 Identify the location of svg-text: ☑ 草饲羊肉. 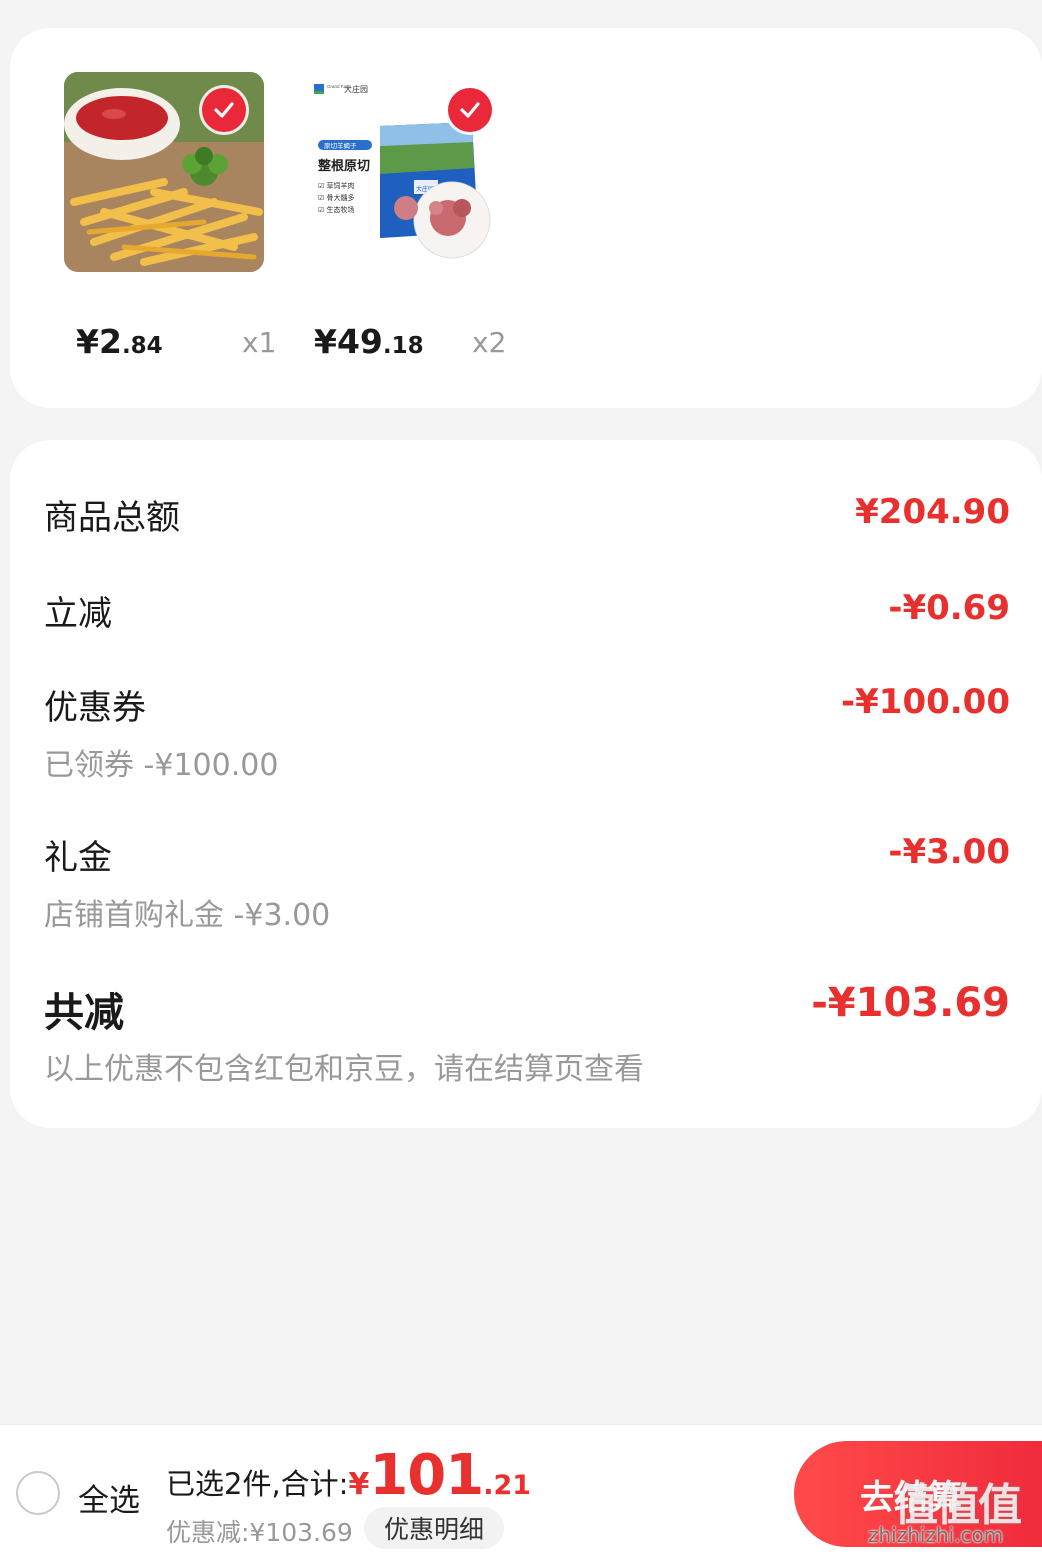
(336, 185).